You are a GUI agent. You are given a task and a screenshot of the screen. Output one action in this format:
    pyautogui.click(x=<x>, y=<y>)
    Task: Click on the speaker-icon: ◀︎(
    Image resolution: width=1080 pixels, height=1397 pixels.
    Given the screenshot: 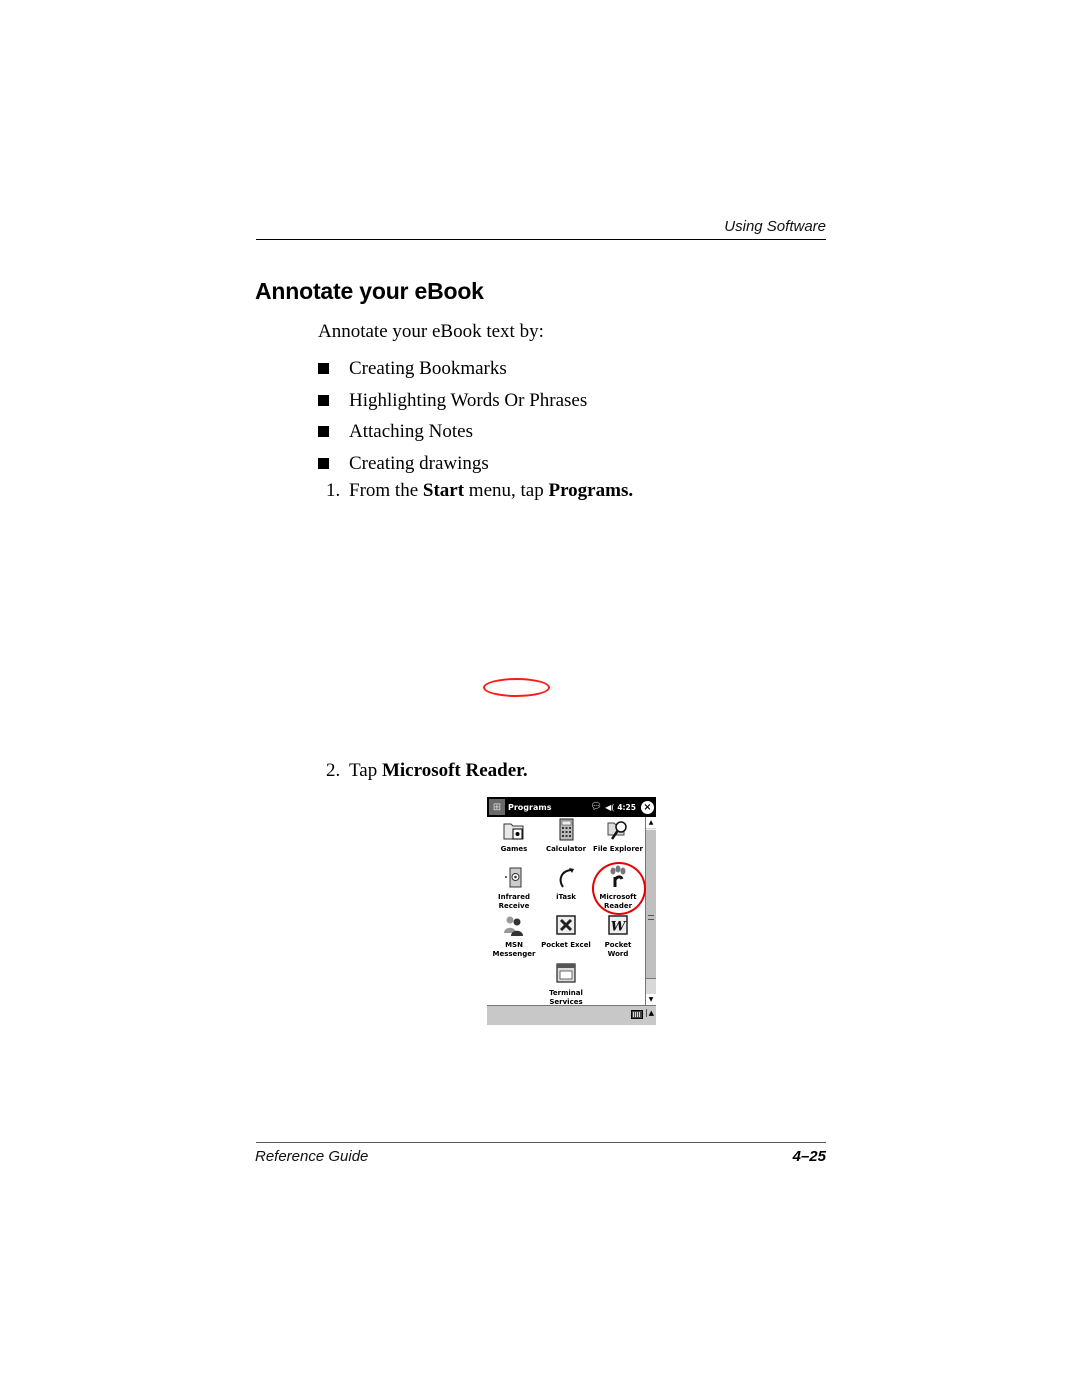 What is the action you would take?
    pyautogui.click(x=609, y=807)
    